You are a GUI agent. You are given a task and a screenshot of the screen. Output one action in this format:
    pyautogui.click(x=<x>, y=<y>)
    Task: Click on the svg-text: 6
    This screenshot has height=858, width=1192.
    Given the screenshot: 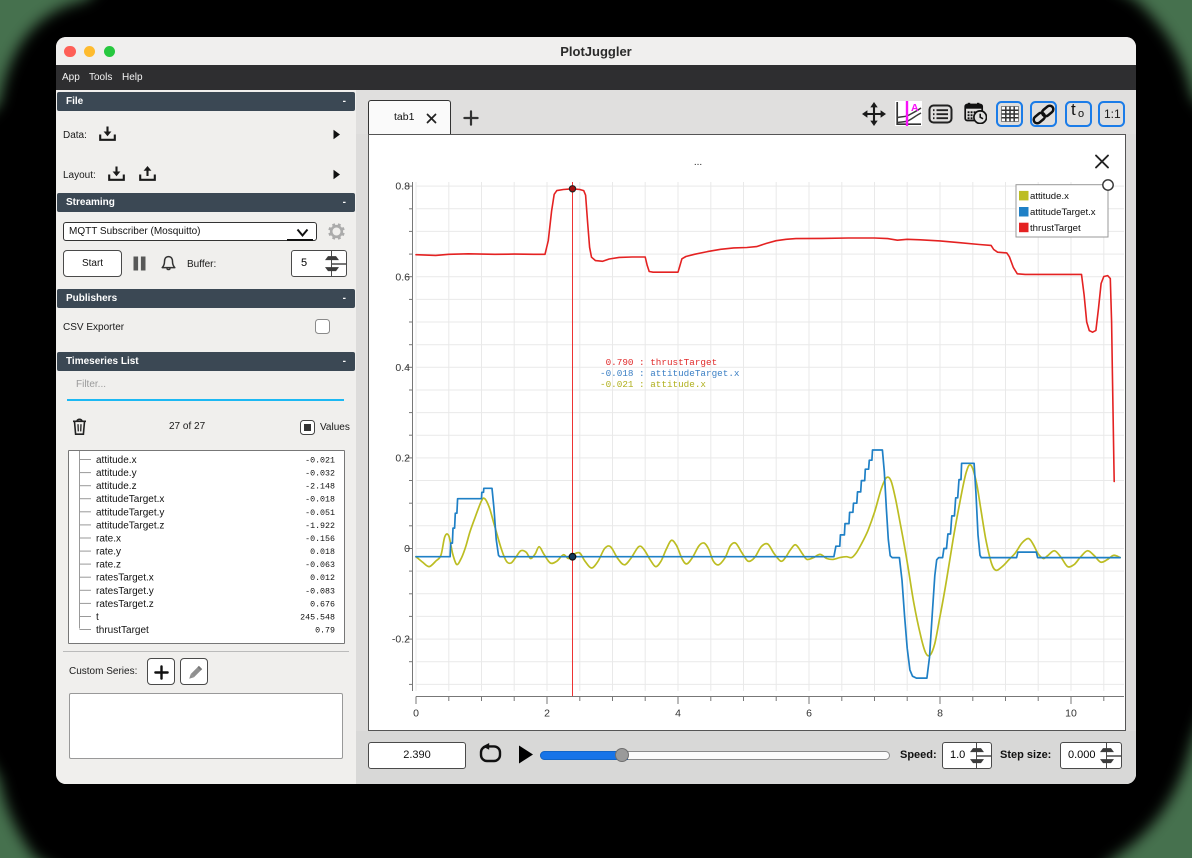 What is the action you would take?
    pyautogui.click(x=809, y=714)
    